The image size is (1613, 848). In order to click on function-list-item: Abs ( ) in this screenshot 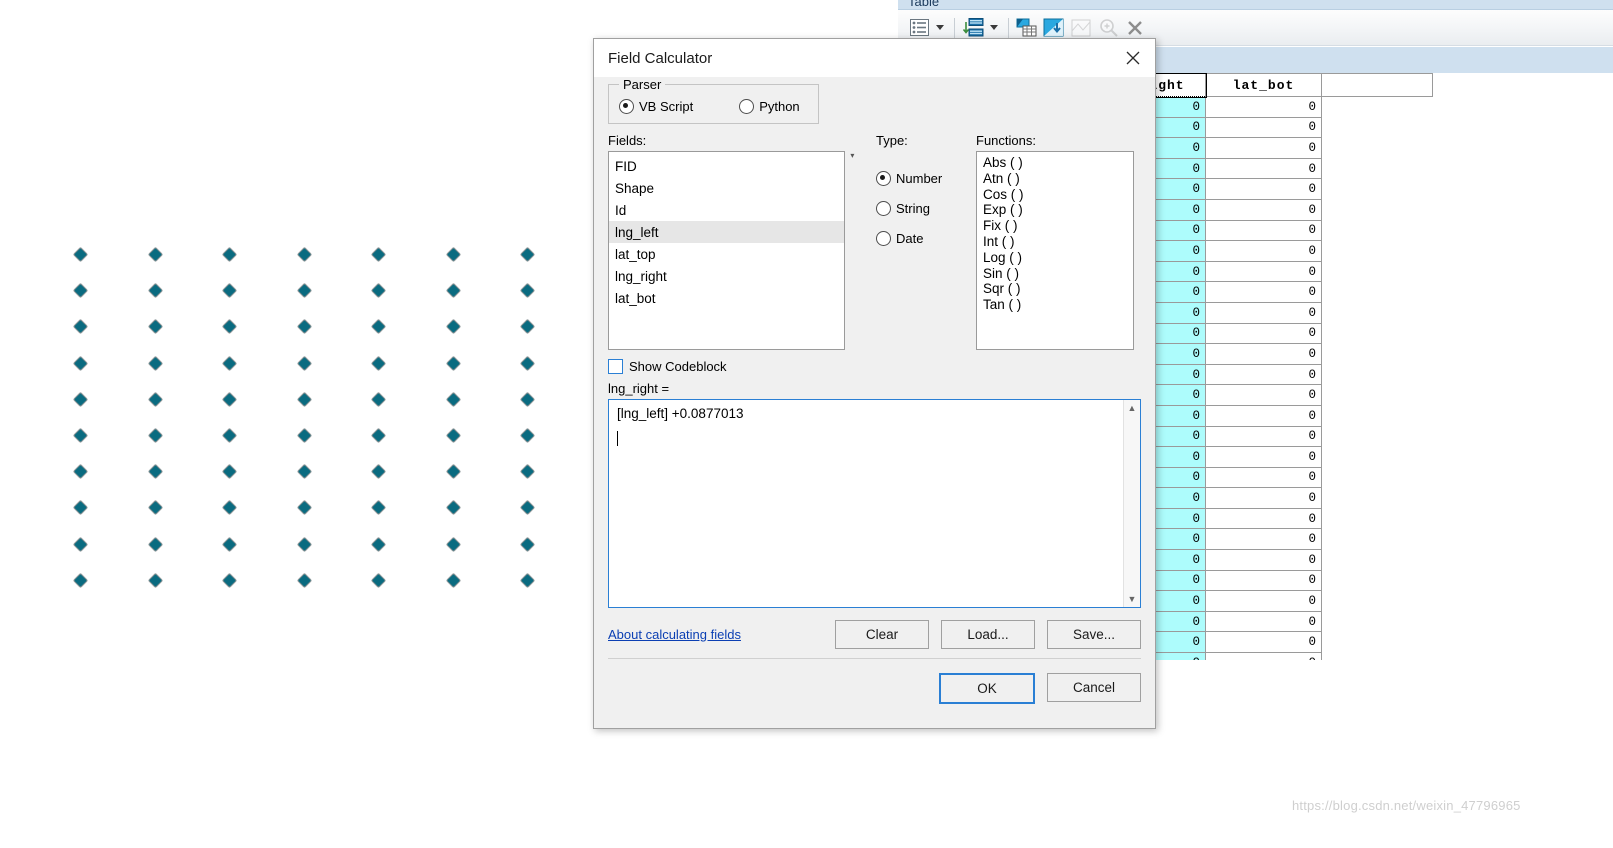, I will do `click(1055, 163)`.